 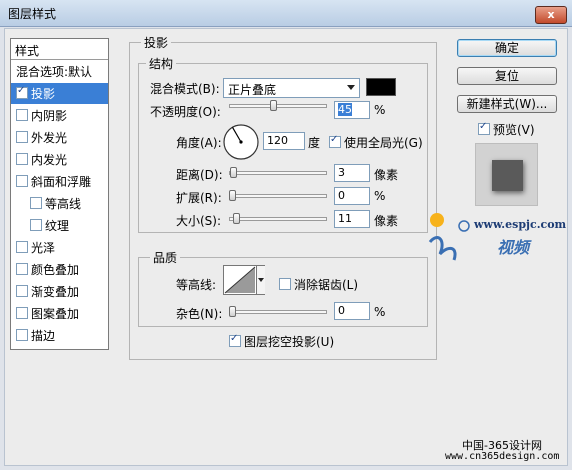 I want to click on ok-button: 确定, so click(x=507, y=48).